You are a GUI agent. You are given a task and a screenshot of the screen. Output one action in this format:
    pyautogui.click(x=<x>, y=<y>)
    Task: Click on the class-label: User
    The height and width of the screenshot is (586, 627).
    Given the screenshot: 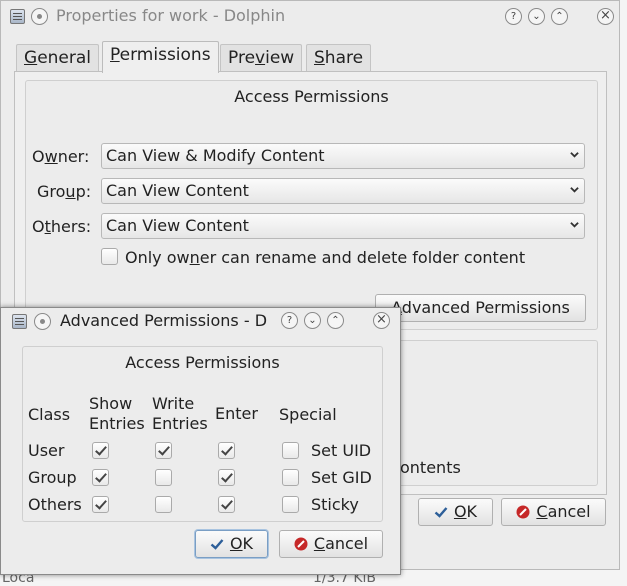 What is the action you would take?
    pyautogui.click(x=46, y=450)
    